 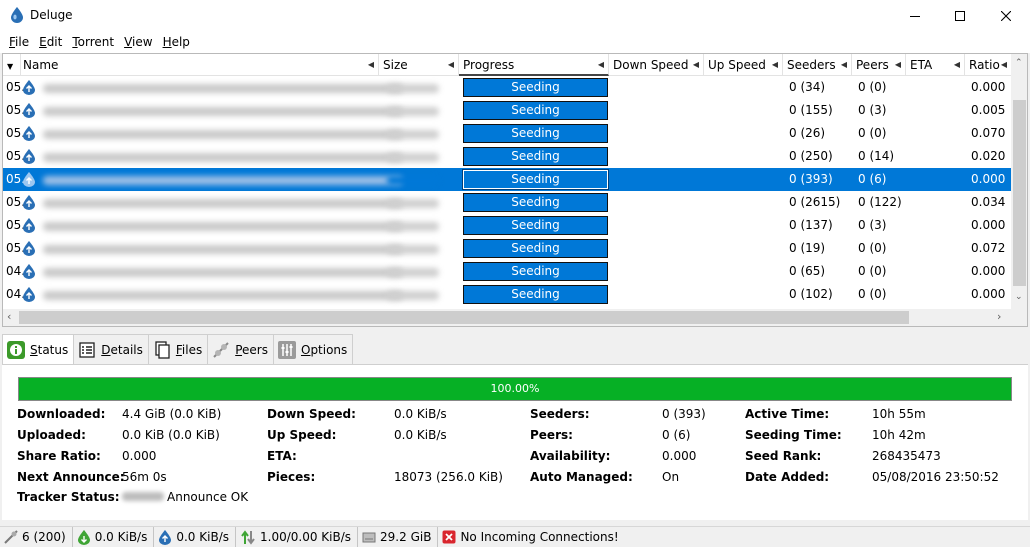 I want to click on detail-tabs: Status Details Files Peers Options, so click(x=178, y=349).